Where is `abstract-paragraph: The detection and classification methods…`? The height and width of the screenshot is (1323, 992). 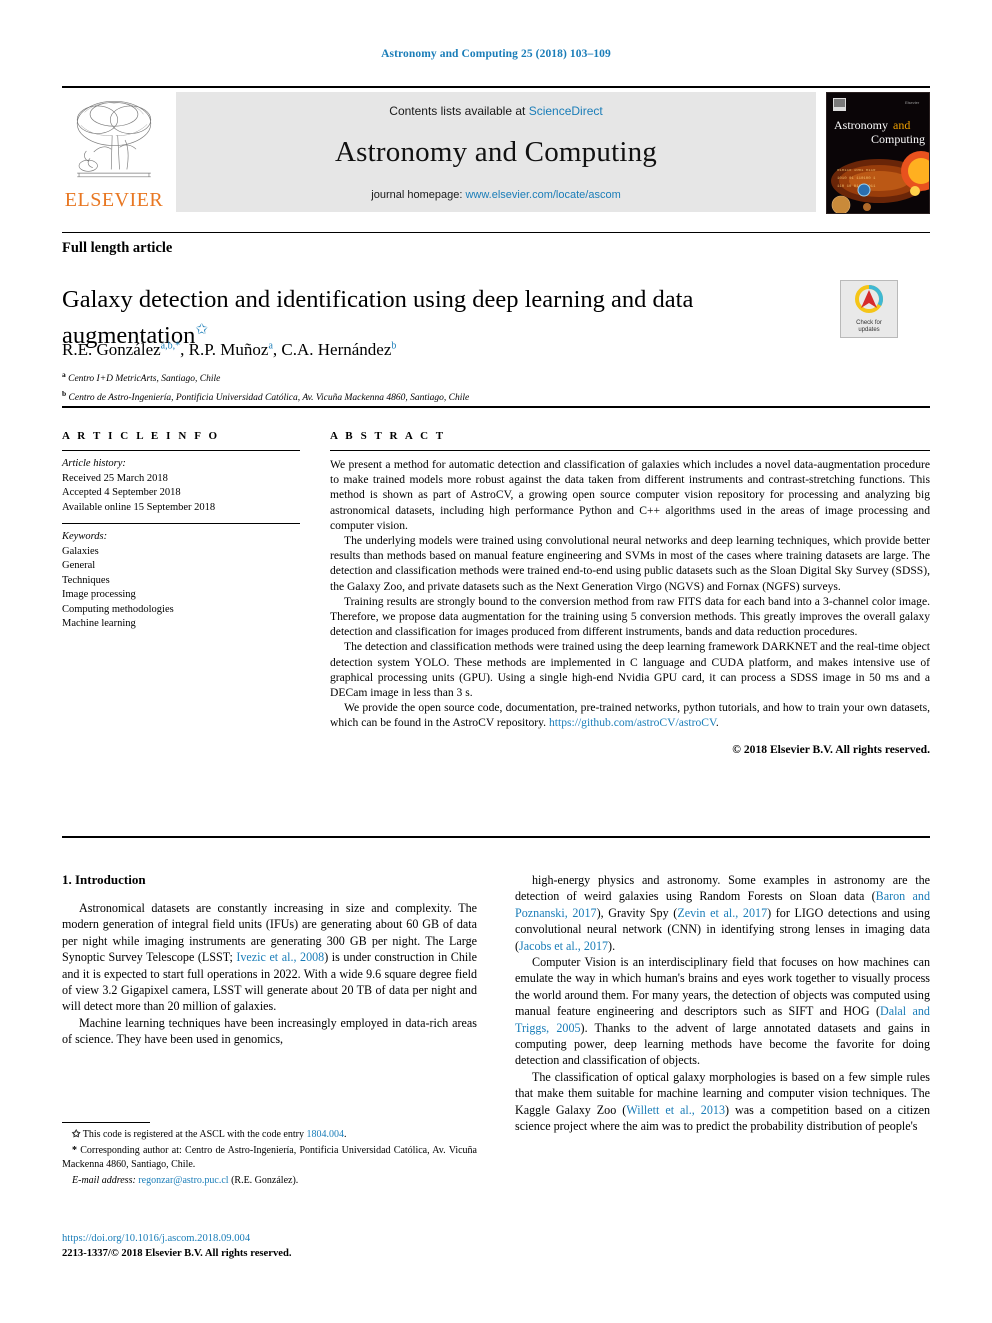 abstract-paragraph: The detection and classification methods… is located at coordinates (630, 670).